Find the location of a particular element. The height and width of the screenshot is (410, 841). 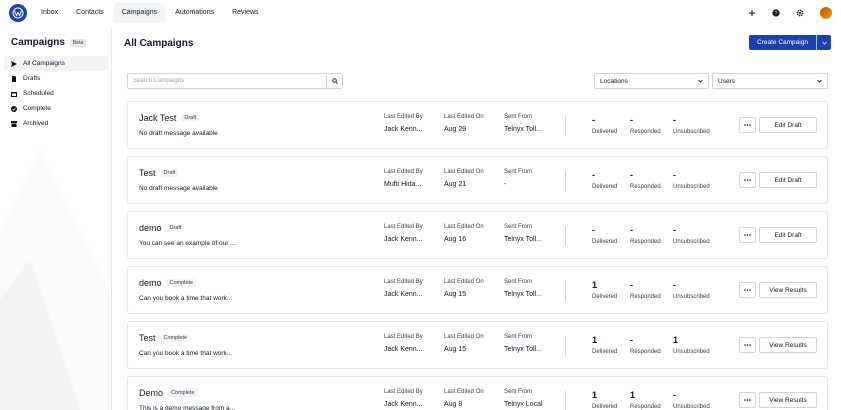

responded-stat: 1 Responded is located at coordinates (645, 400).